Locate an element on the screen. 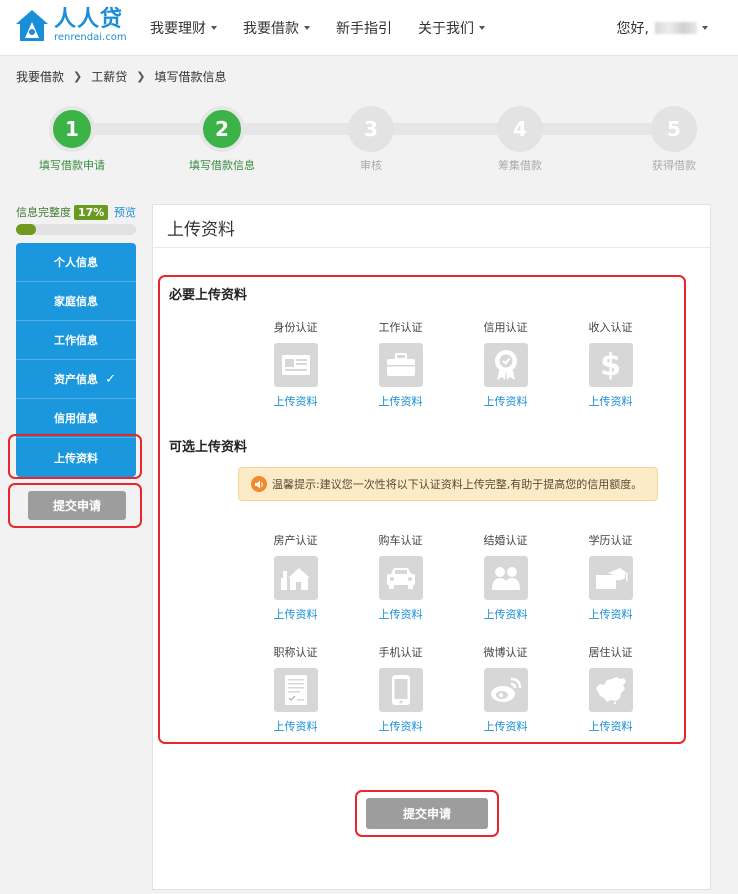 This screenshot has height=894, width=738. step-3: 3 审核 is located at coordinates (371, 139).